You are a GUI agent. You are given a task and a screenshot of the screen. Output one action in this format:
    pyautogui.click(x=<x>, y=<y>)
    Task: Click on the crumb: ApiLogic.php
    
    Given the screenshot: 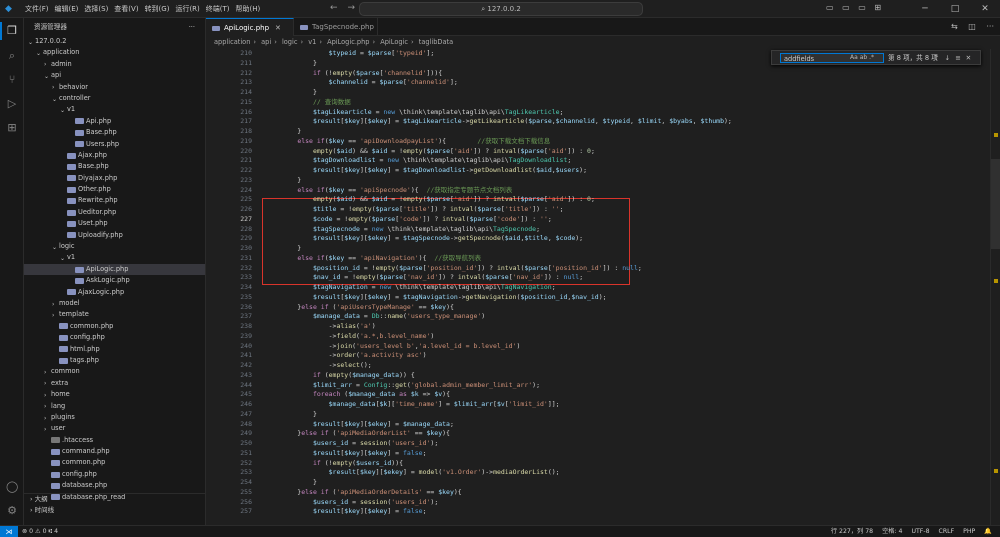 What is the action you would take?
    pyautogui.click(x=348, y=42)
    